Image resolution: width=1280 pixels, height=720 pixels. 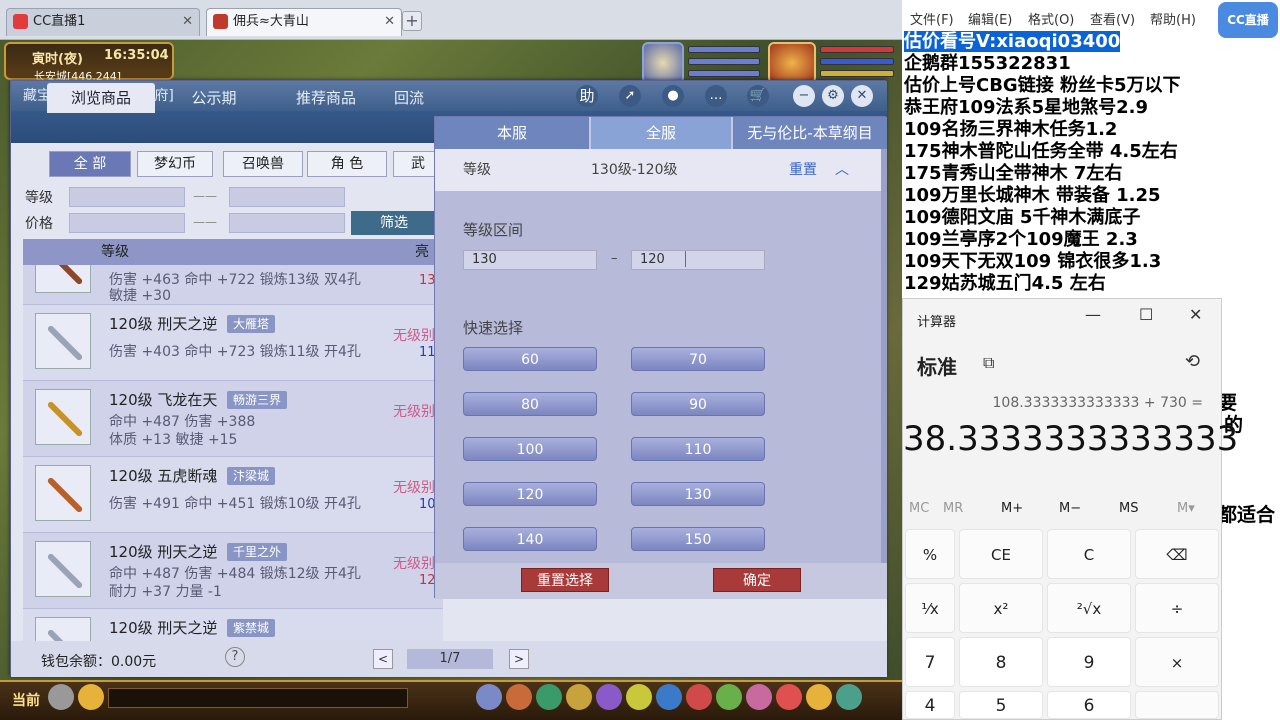 I want to click on category-coins: 梦幻币, so click(x=175, y=164).